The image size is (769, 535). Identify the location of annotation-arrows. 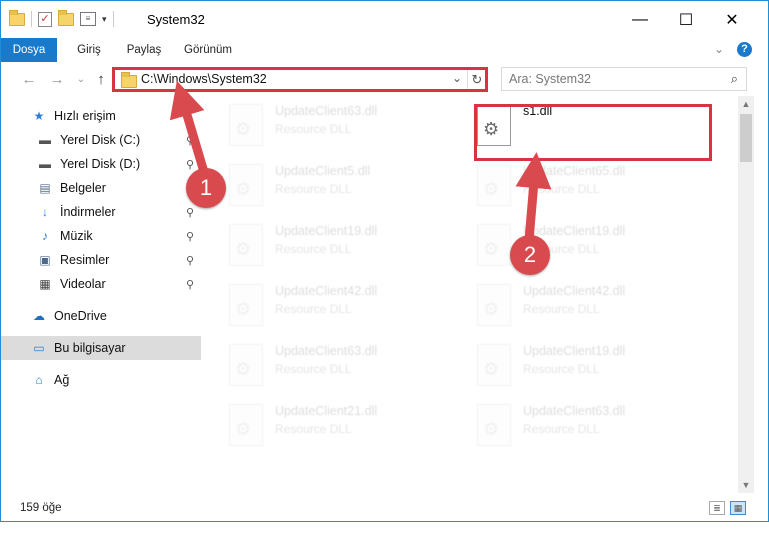
(360, 160).